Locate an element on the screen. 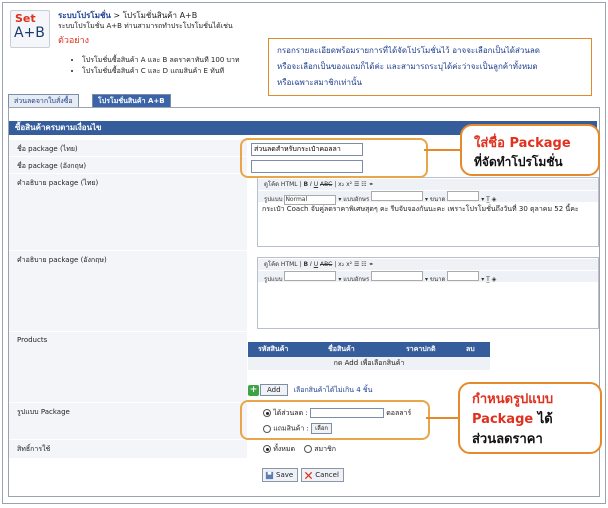 The image size is (608, 508). callout2-dai-word: ได้ is located at coordinates (543, 419).